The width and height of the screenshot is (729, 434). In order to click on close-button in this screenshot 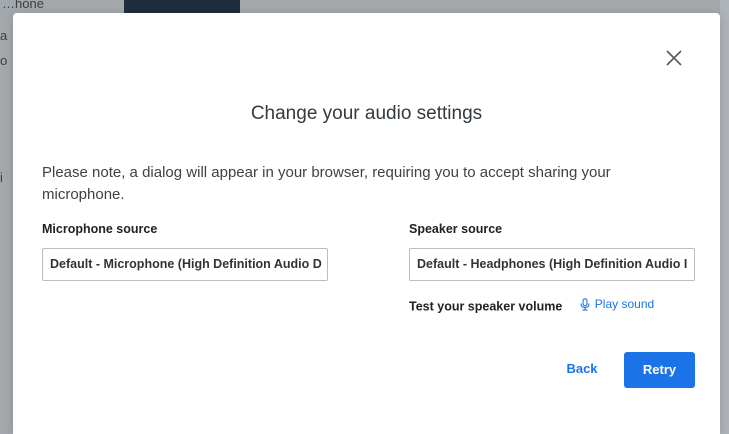, I will do `click(674, 58)`.